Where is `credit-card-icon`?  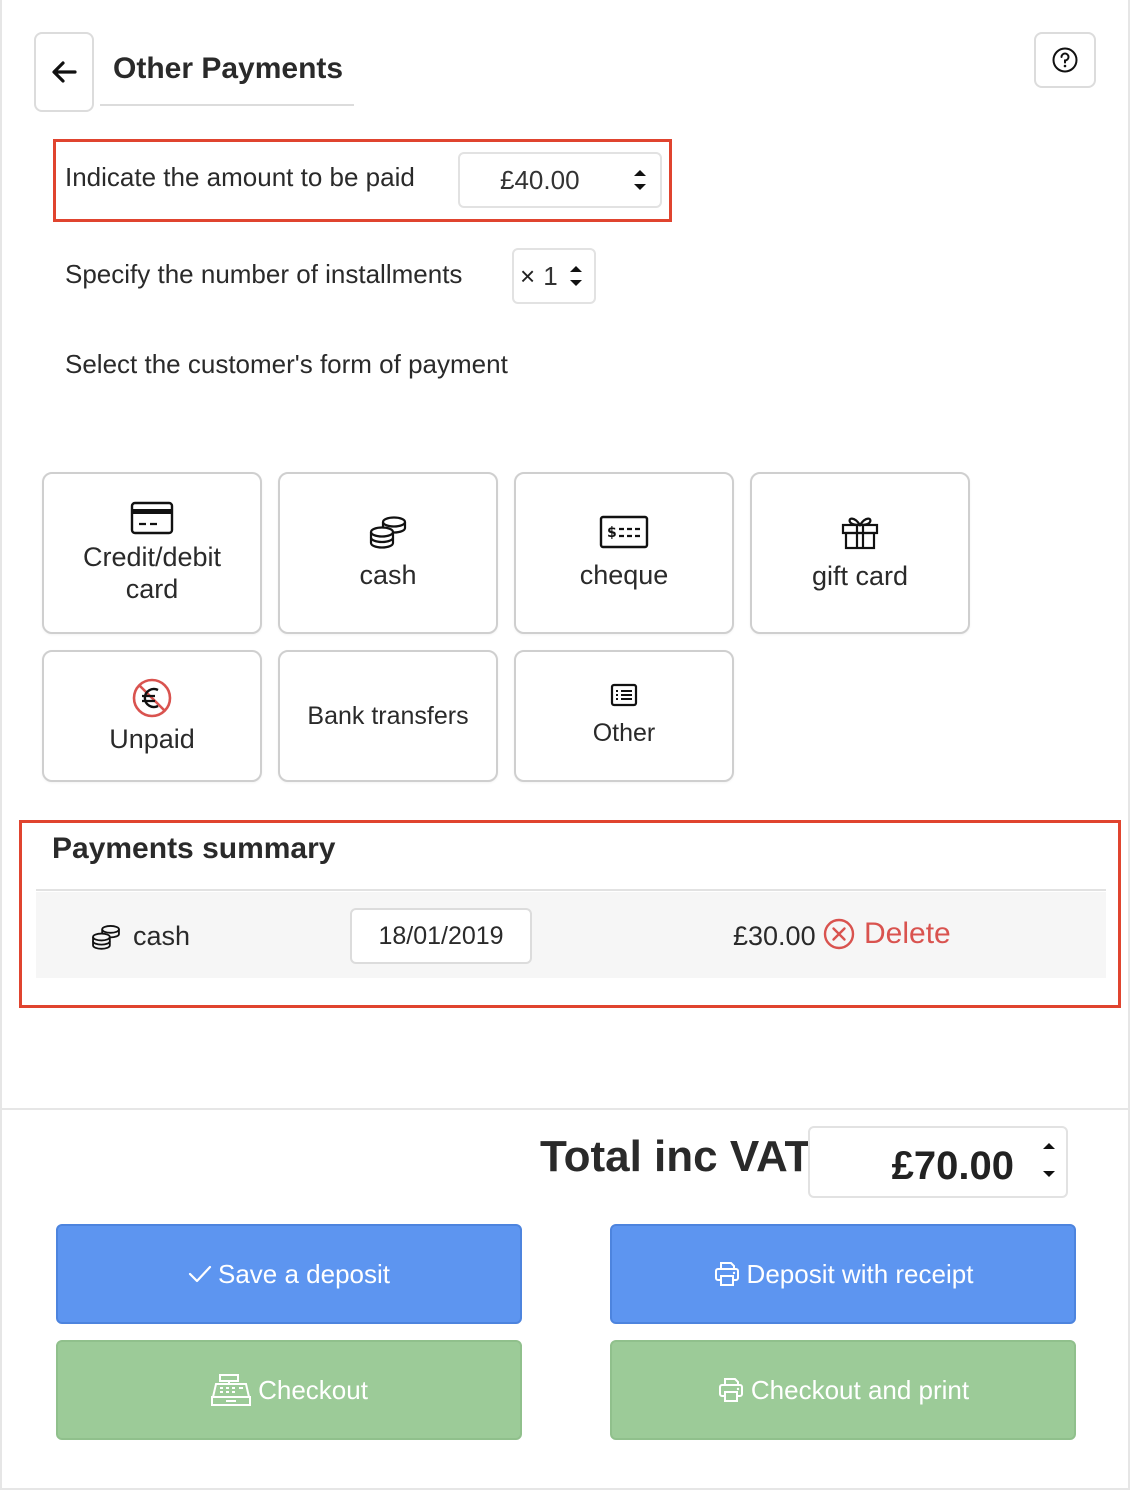 credit-card-icon is located at coordinates (152, 518).